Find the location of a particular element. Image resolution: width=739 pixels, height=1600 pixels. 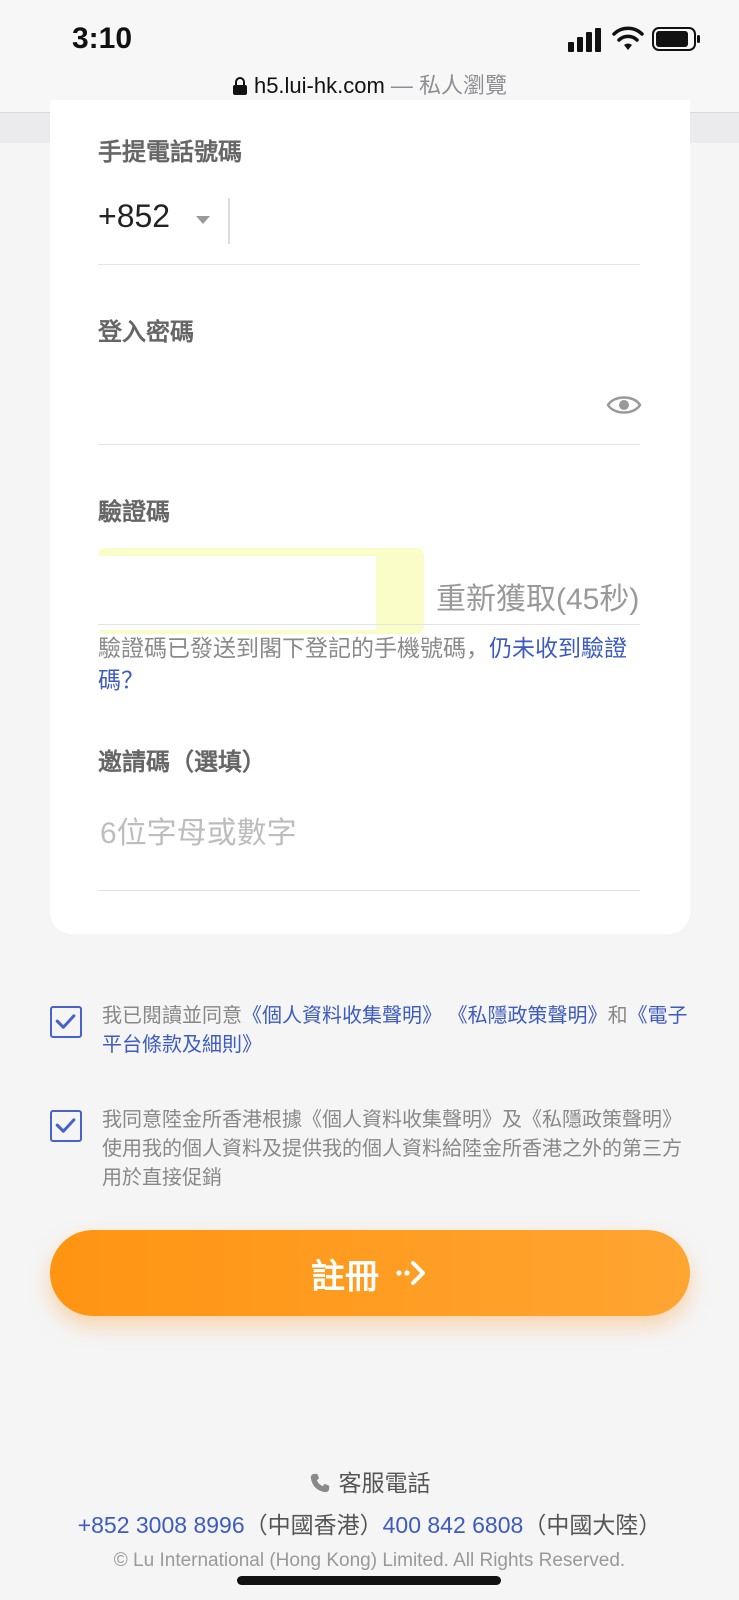

phone-icon is located at coordinates (319, 1483).